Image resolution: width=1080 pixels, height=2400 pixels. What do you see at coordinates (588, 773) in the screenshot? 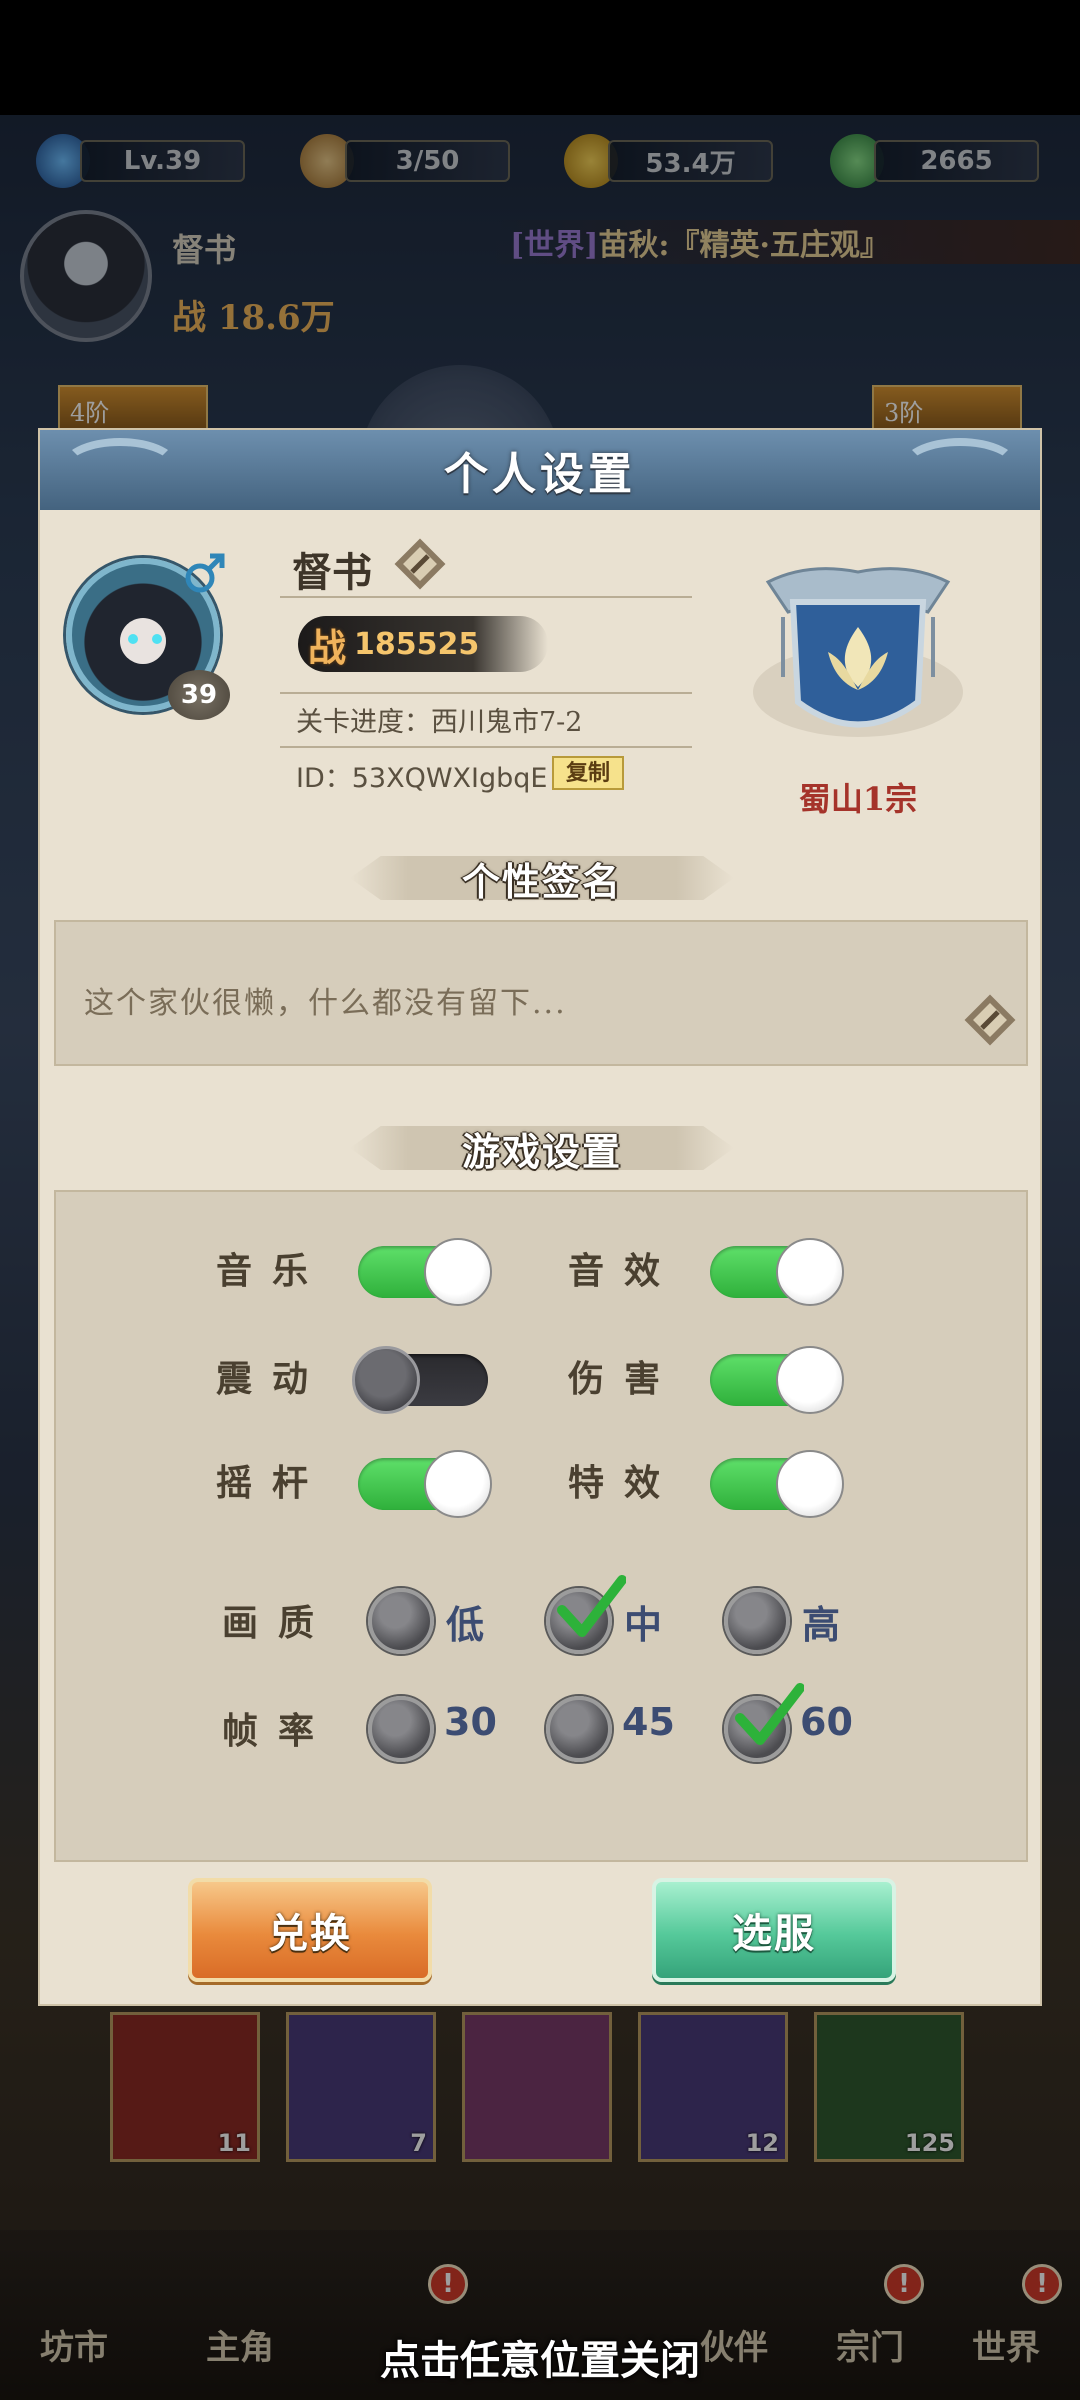
I see `copy-id-button: 复制` at bounding box center [588, 773].